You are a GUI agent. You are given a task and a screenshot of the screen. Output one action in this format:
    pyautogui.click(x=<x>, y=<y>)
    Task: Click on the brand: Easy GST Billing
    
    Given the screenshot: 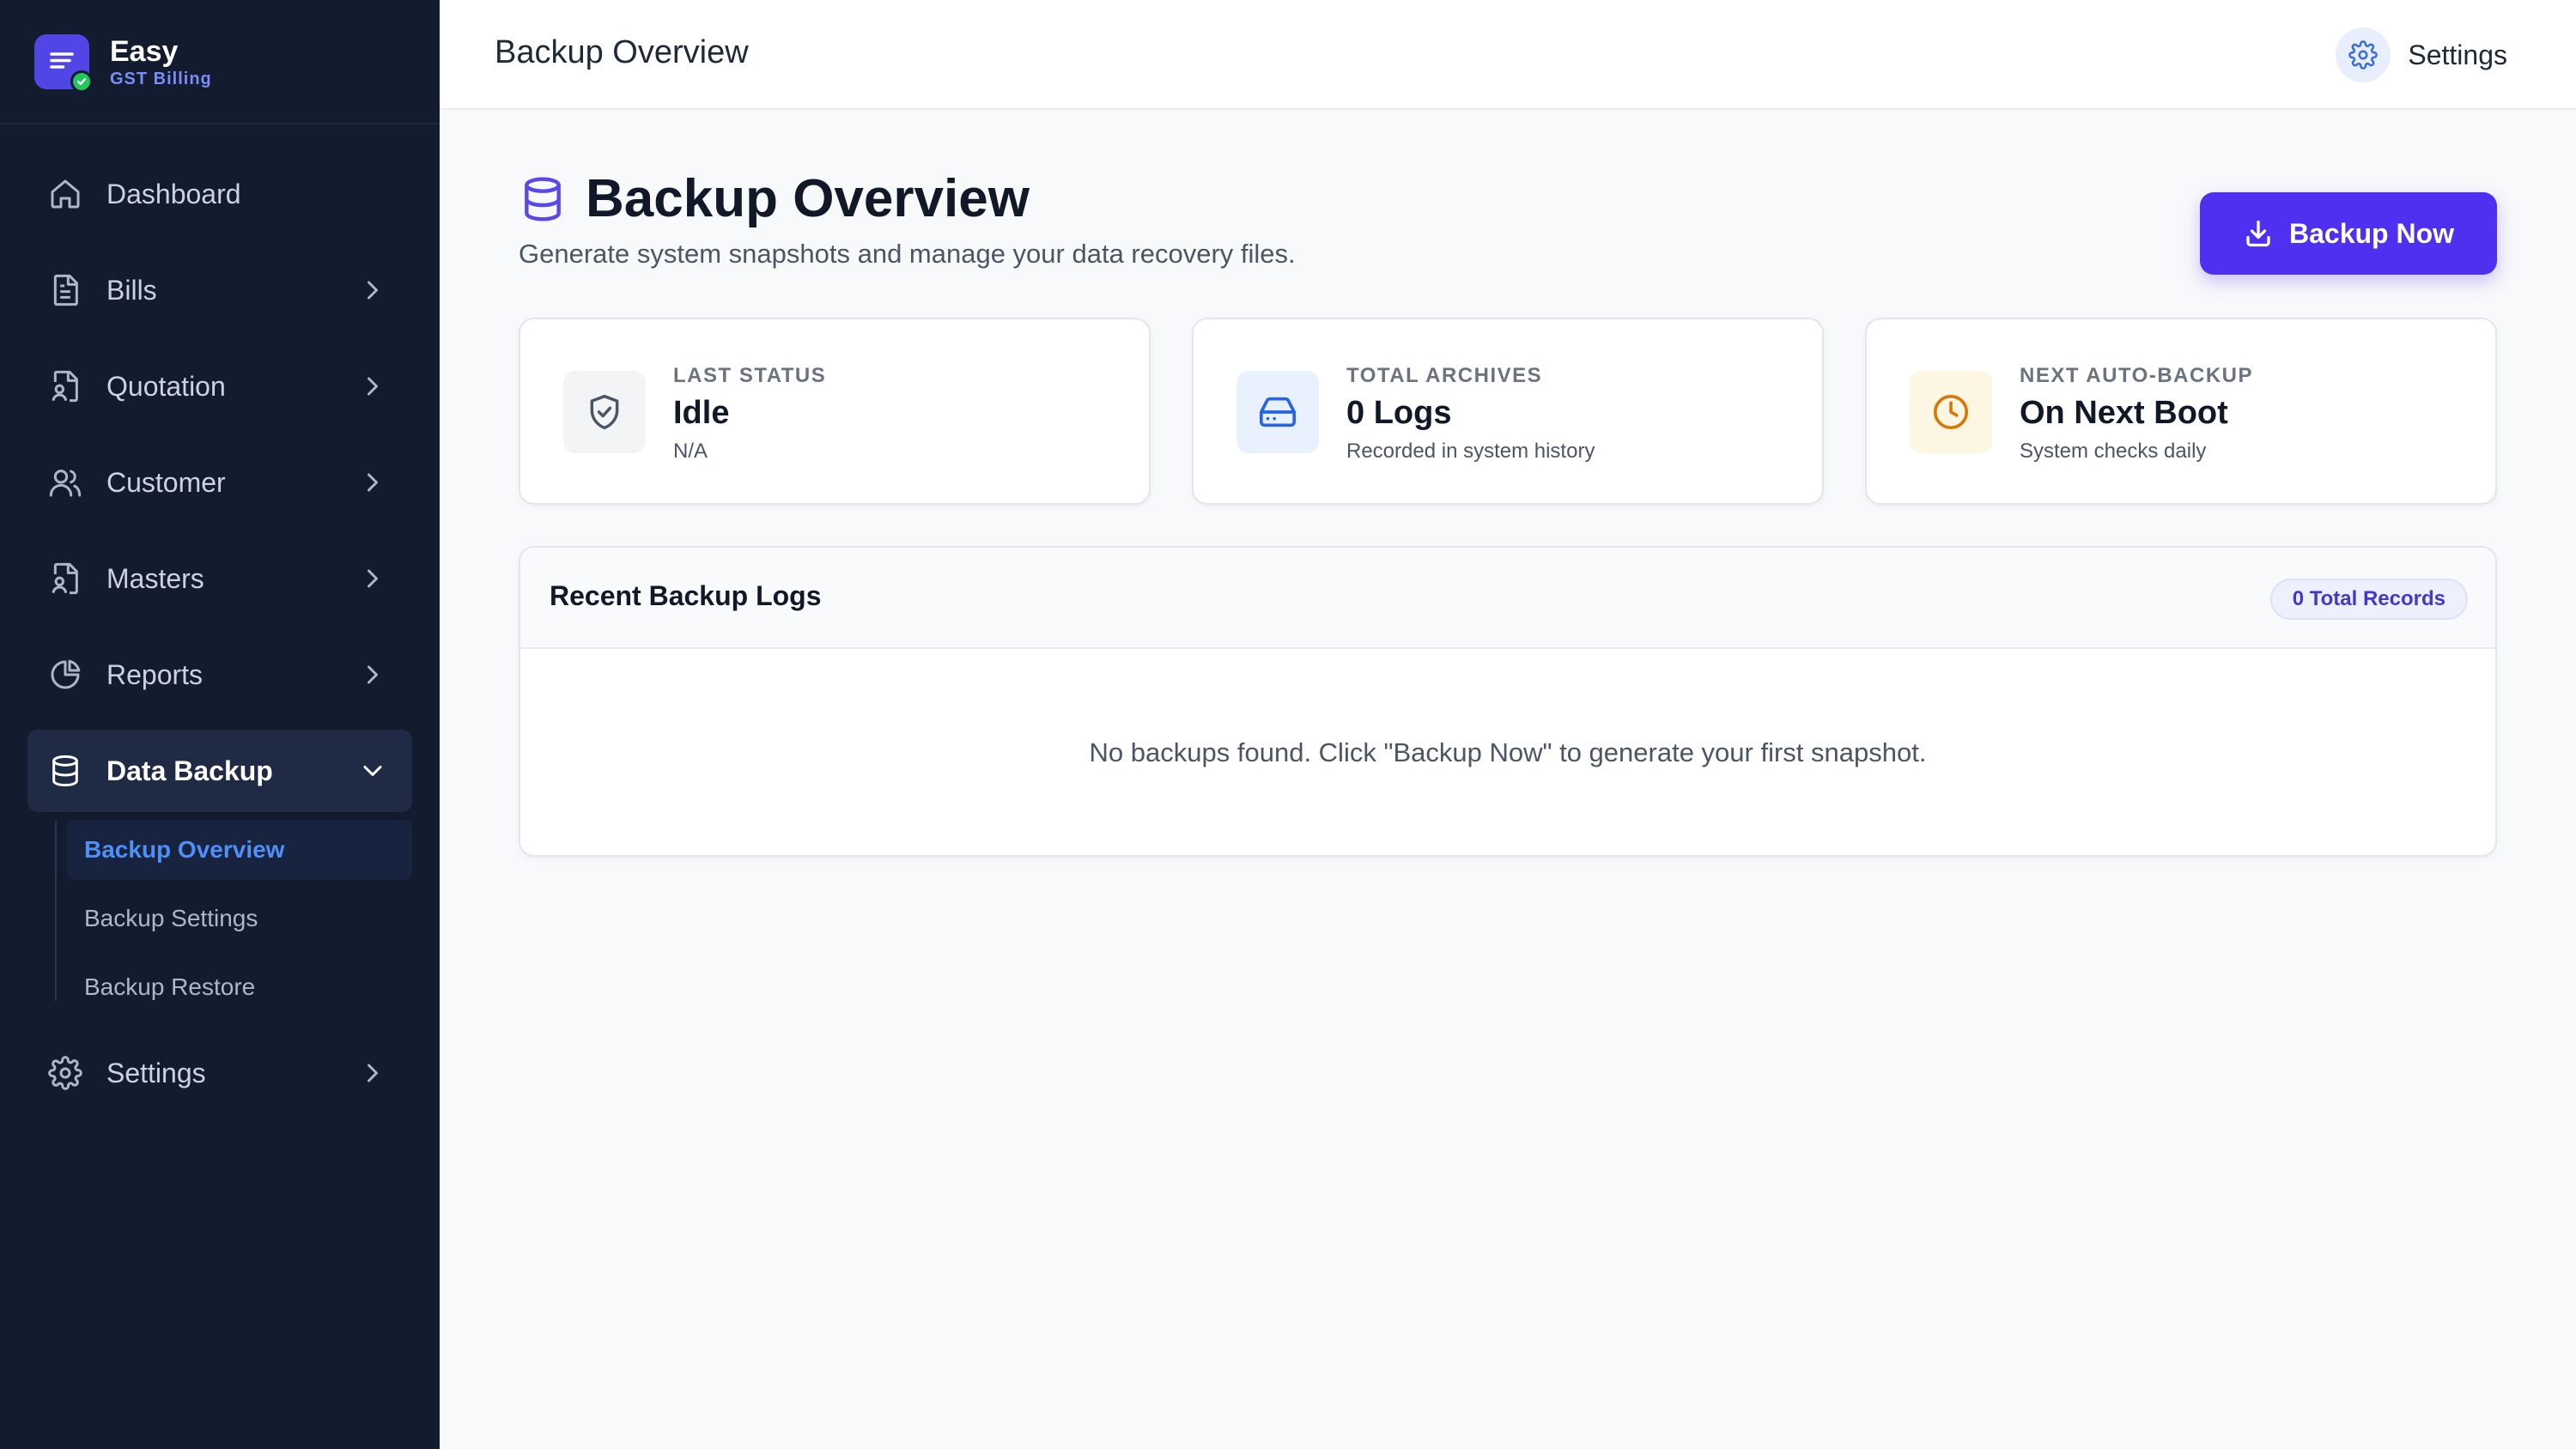 What is the action you would take?
    pyautogui.click(x=220, y=62)
    